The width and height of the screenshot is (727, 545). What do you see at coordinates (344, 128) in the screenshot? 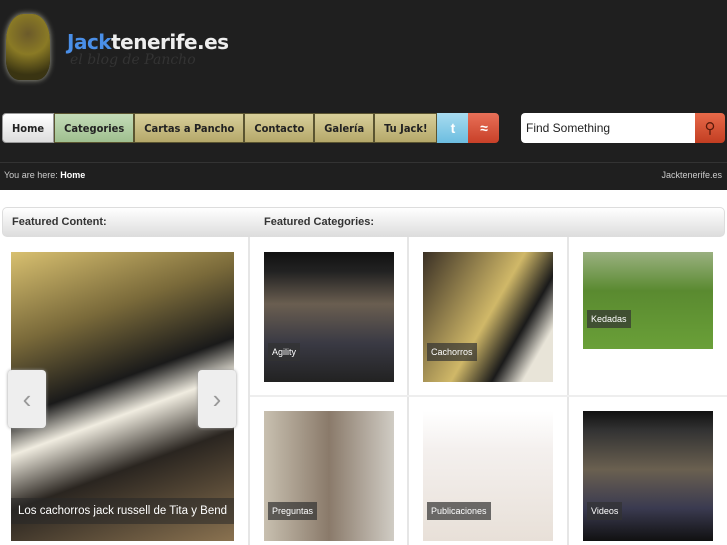
I see `nav-galeria: Galería` at bounding box center [344, 128].